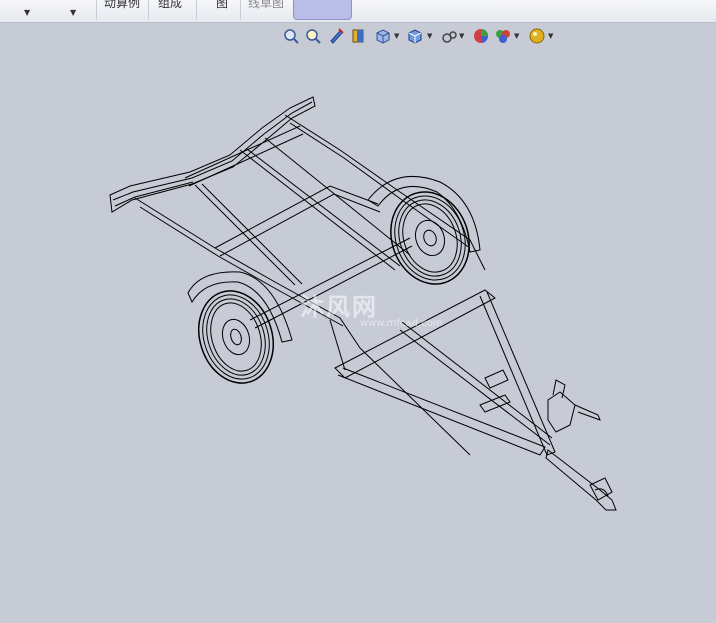  I want to click on watermark-url: www.mfcad.com, so click(401, 323).